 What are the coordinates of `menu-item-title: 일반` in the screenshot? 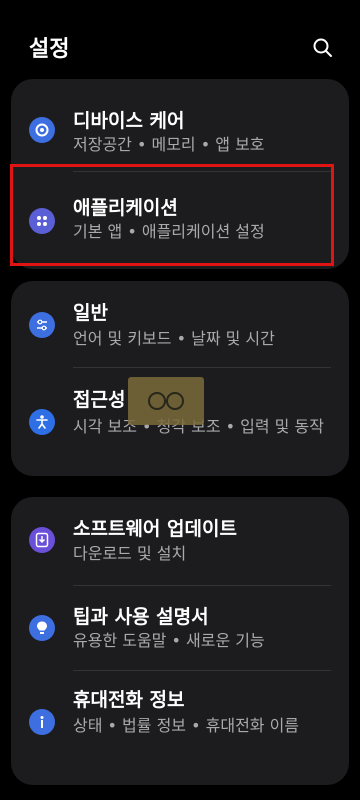 It's located at (90, 313).